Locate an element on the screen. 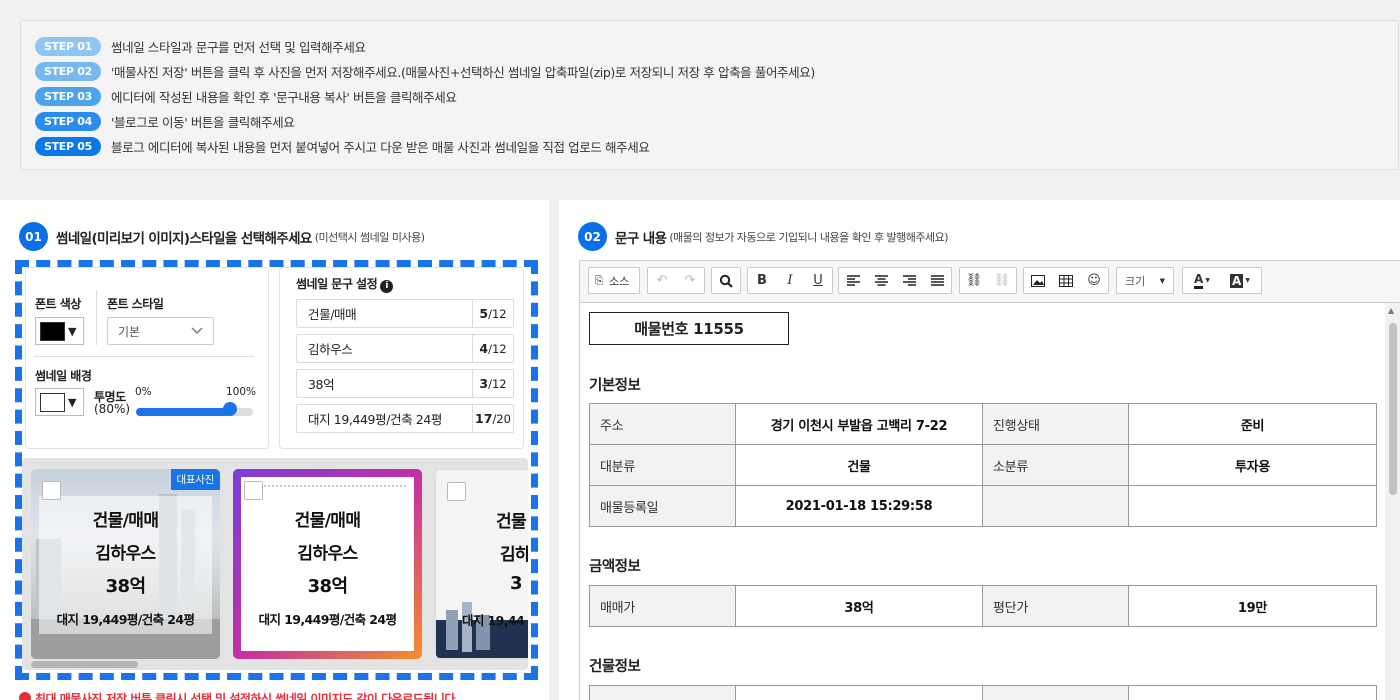 The height and width of the screenshot is (700, 1400). thumbnail-text-input: 대지 19,449평/건축 24평 17/20 is located at coordinates (405, 418).